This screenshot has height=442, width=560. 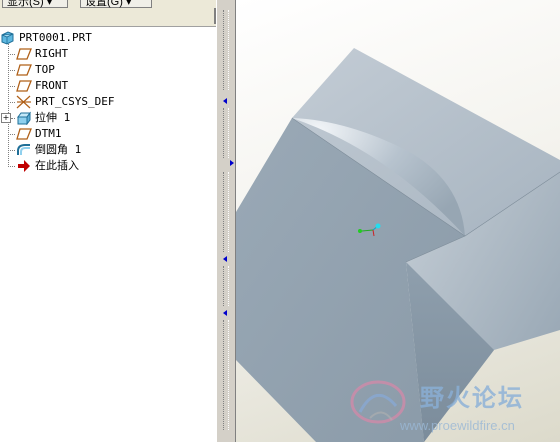 What do you see at coordinates (116, 4) in the screenshot?
I see `settings-menu-button: 设置(G) ▾` at bounding box center [116, 4].